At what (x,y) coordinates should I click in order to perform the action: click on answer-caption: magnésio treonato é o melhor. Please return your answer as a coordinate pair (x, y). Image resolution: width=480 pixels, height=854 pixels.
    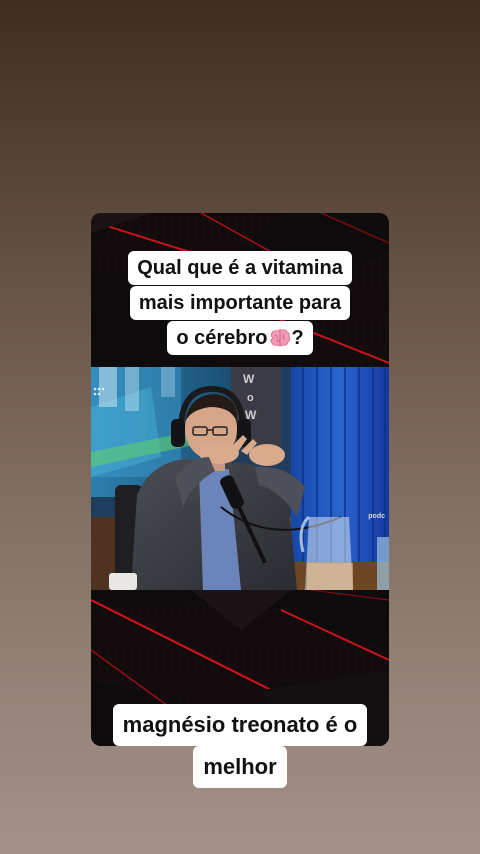
    Looking at the image, I should click on (240, 746).